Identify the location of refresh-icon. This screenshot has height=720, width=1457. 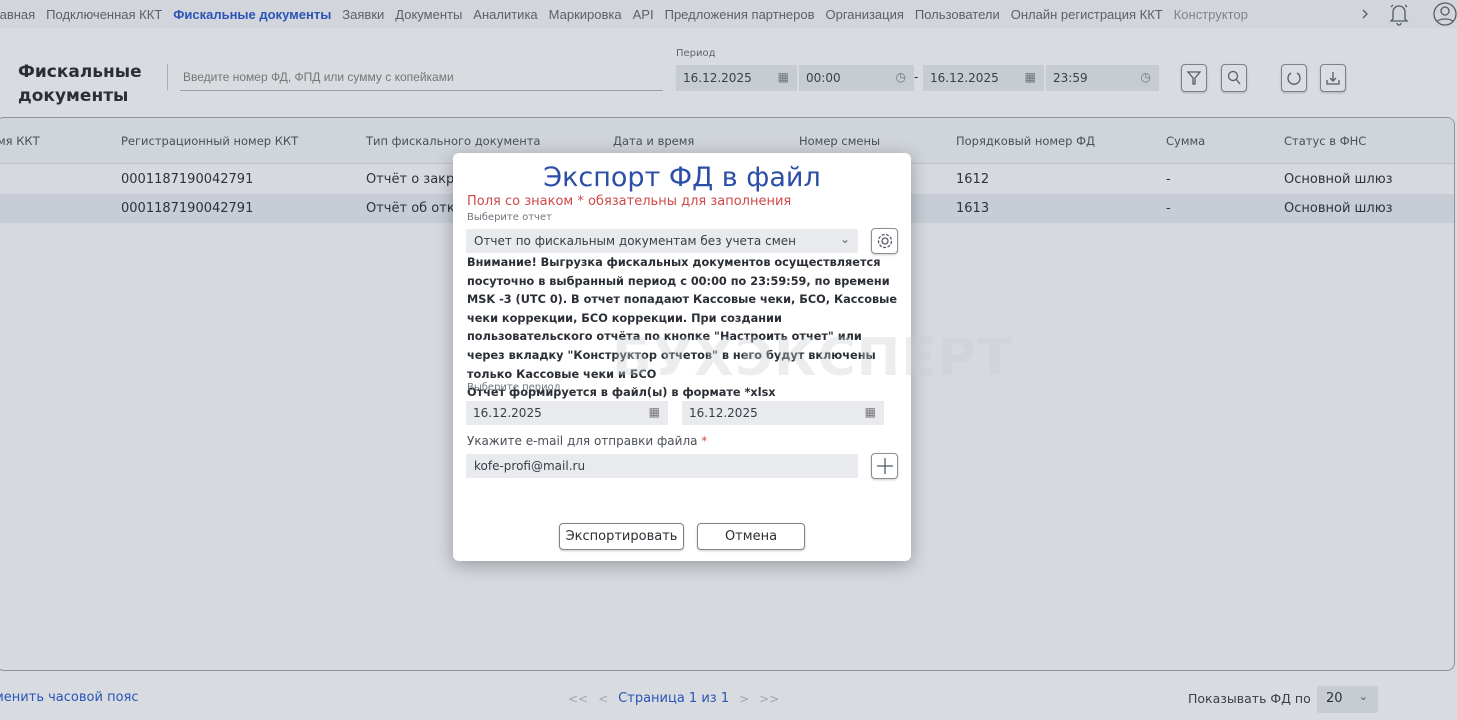
(1294, 78).